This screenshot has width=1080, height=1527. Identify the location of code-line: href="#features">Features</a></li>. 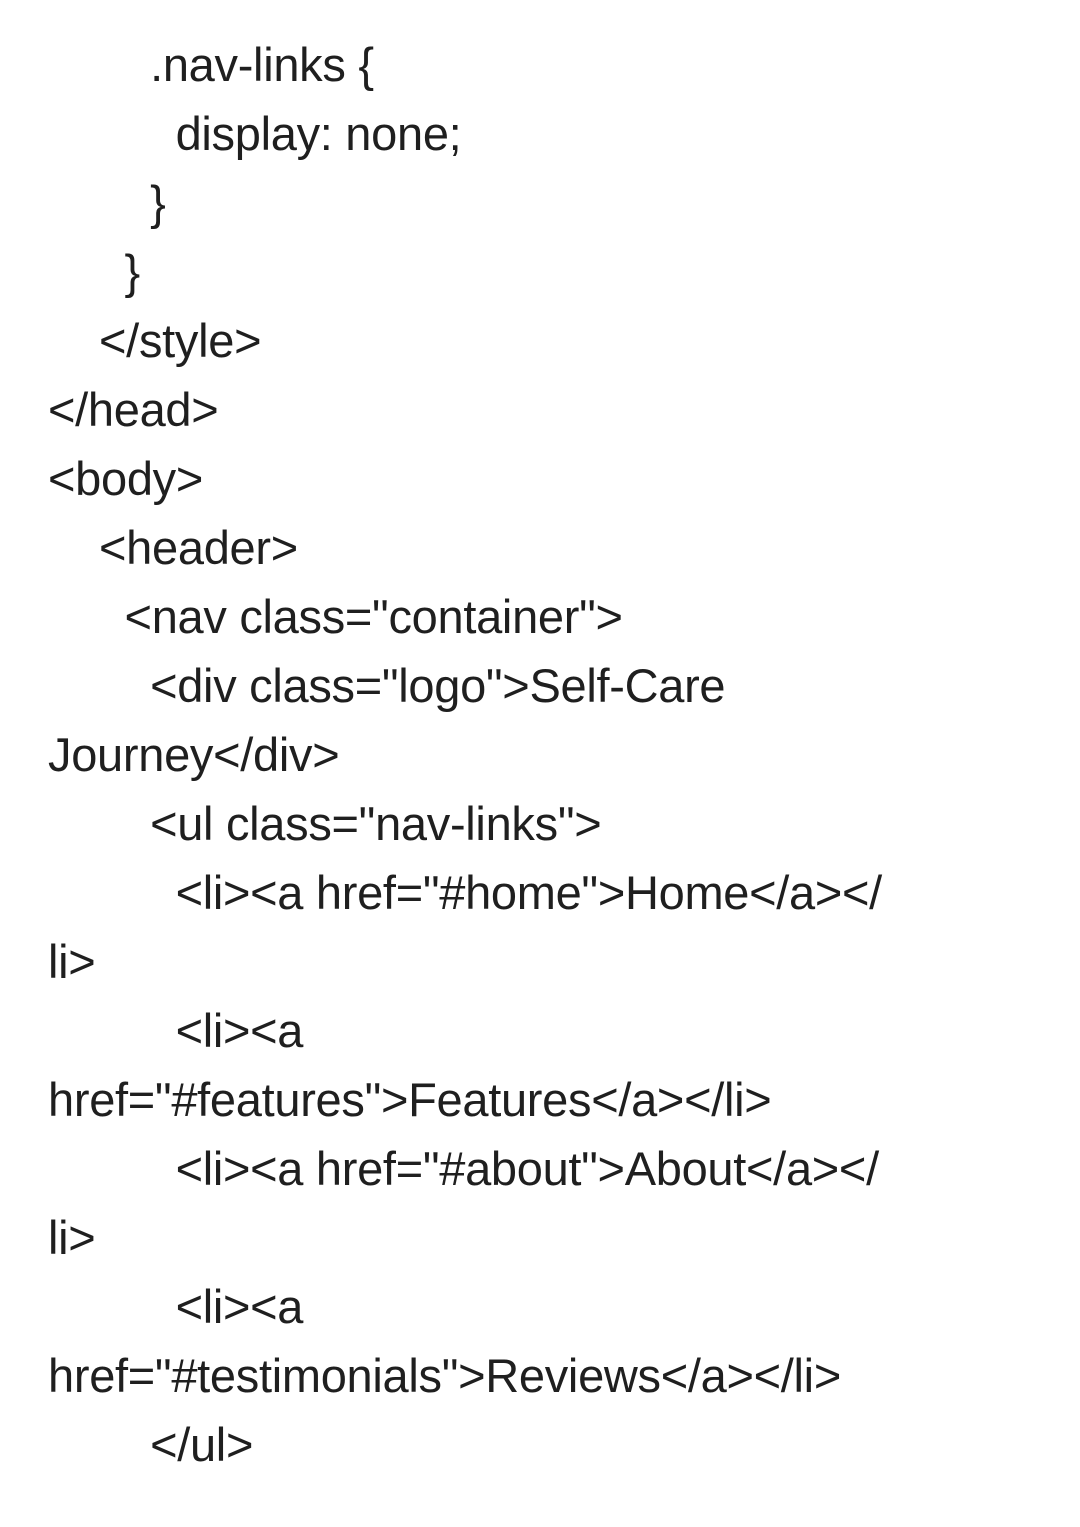
(410, 1099).